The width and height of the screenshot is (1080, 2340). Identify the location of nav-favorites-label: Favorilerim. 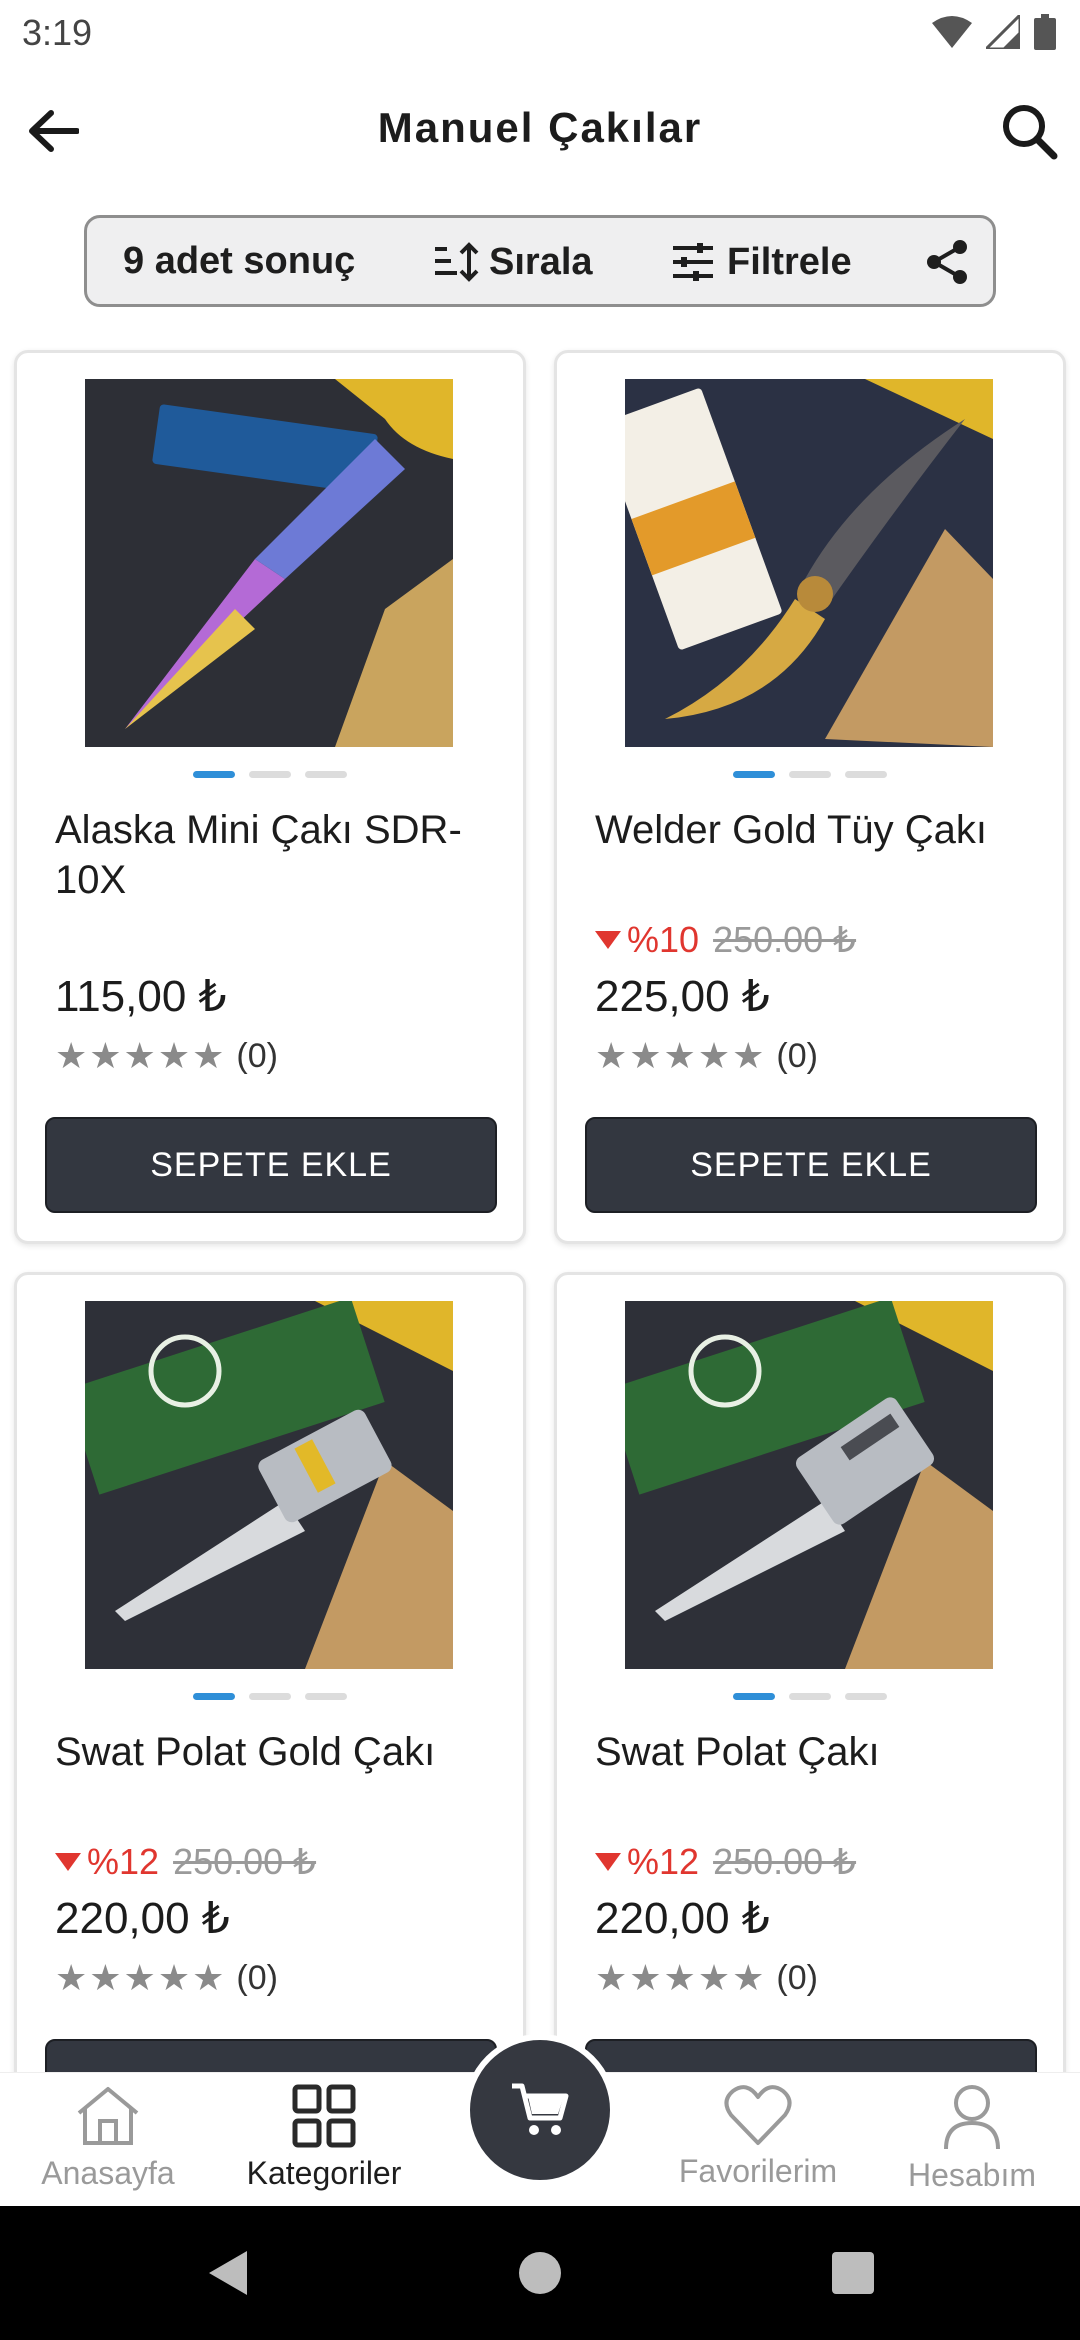
(758, 2171).